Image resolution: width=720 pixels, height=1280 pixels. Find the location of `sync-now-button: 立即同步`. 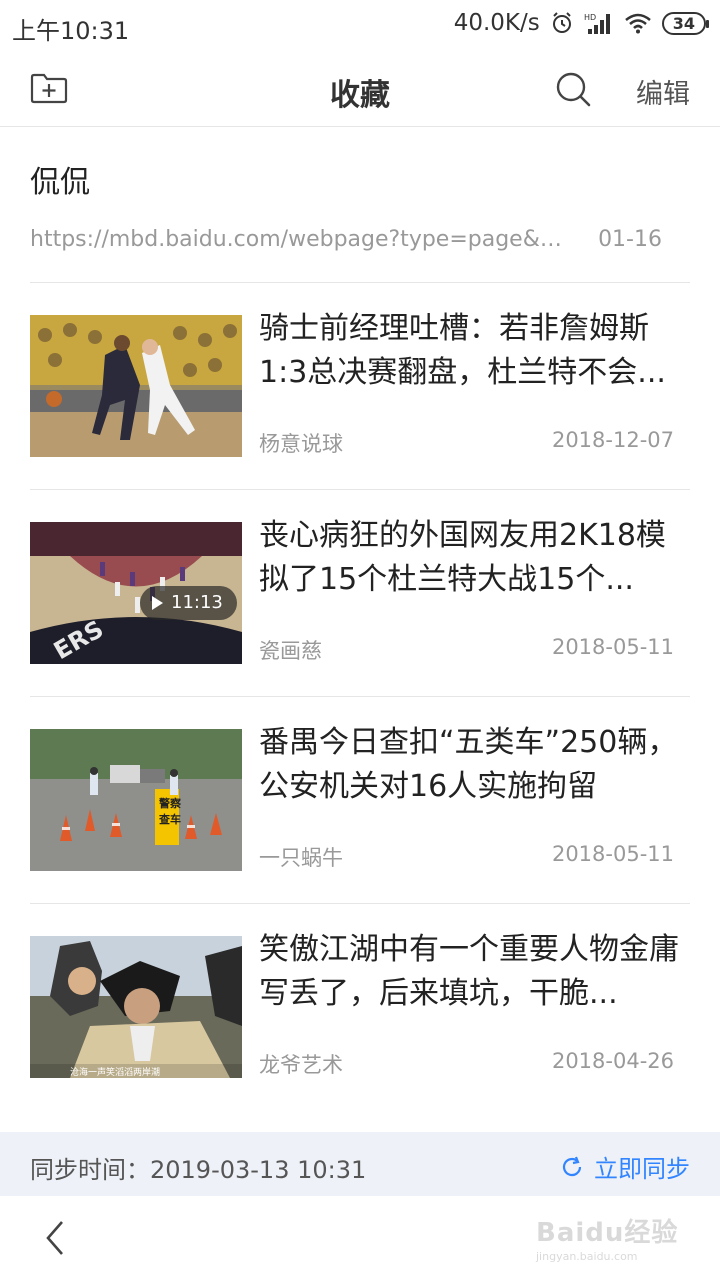

sync-now-button: 立即同步 is located at coordinates (625, 1166).